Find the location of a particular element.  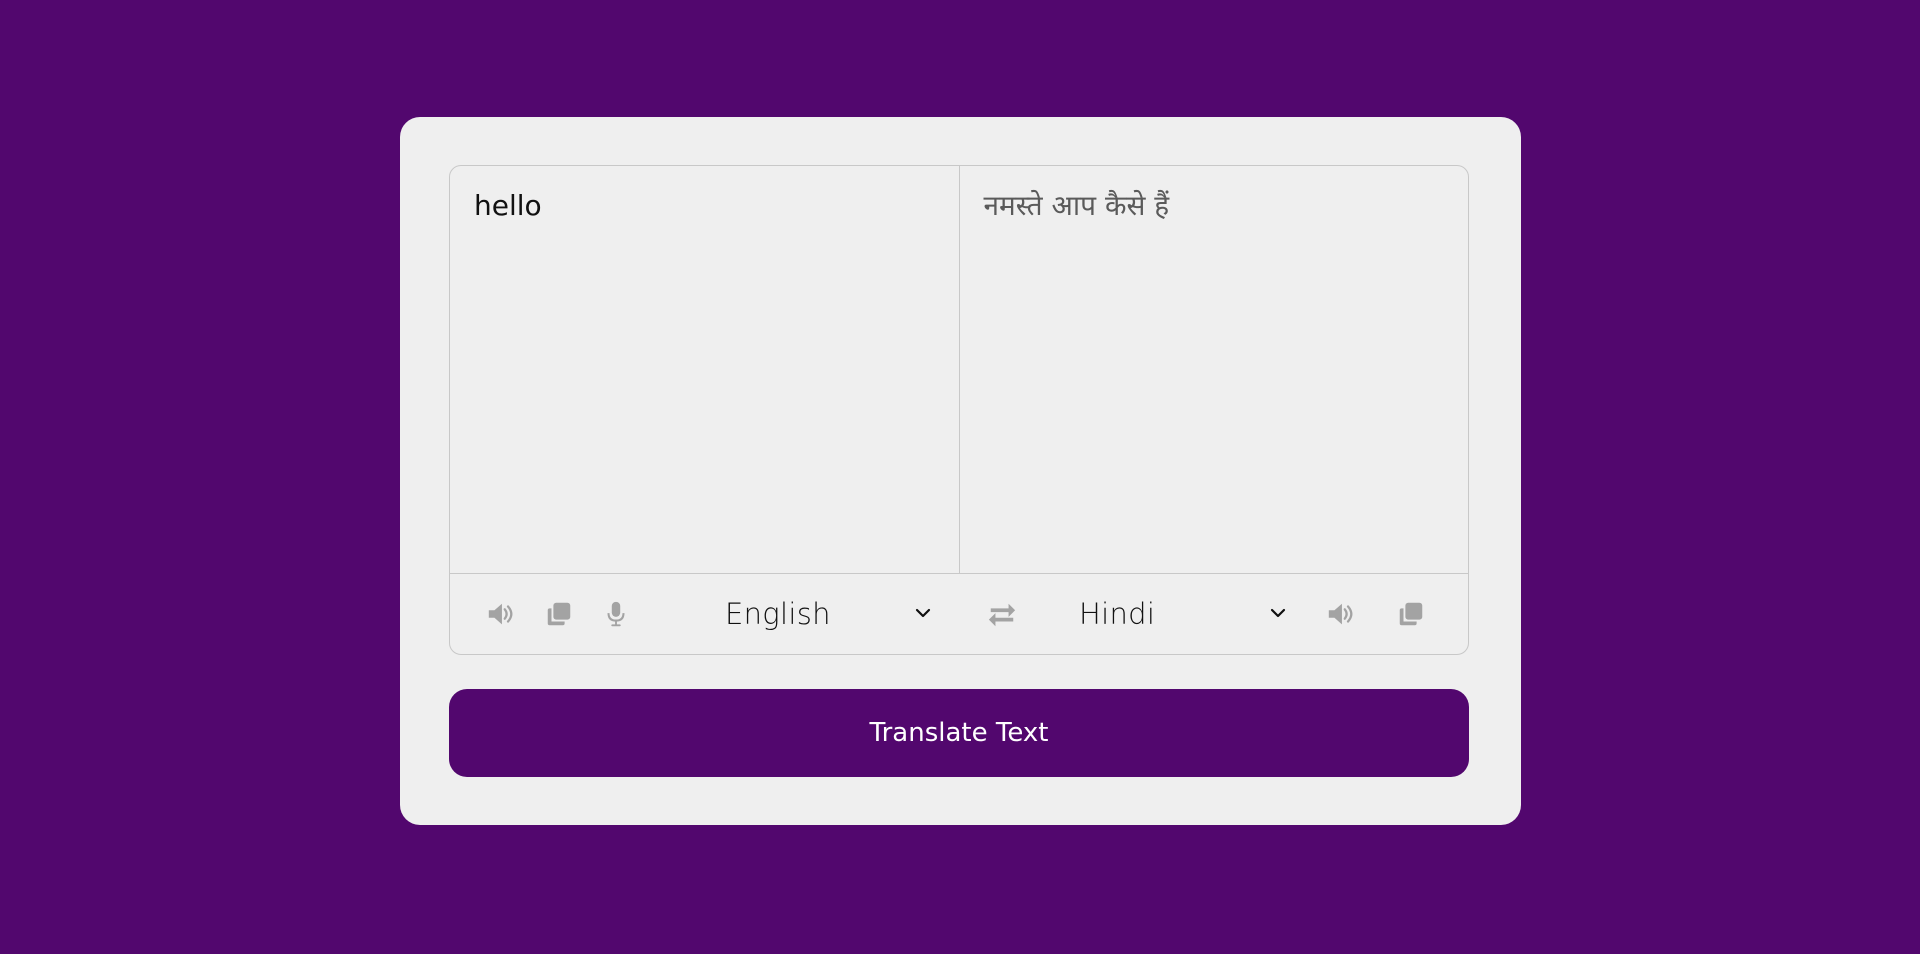

swap-languages-icon is located at coordinates (1002, 613).